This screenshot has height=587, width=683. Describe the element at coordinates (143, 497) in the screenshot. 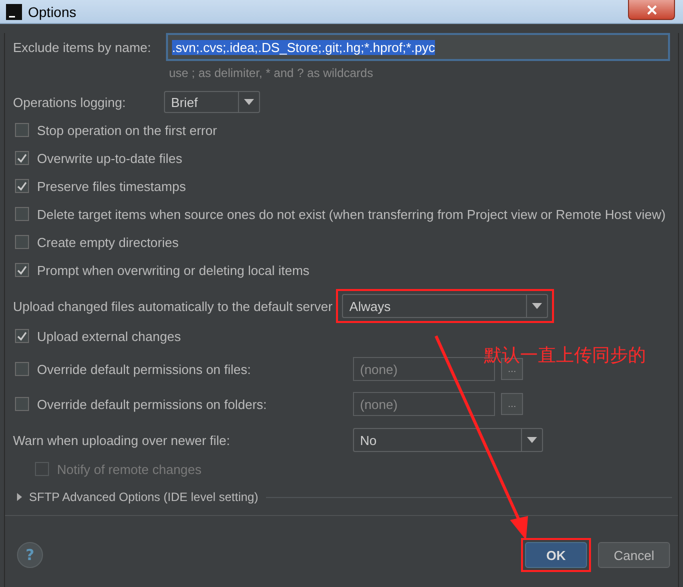

I see `section-title: SFTP Advanced Options (IDE level setting)` at that location.